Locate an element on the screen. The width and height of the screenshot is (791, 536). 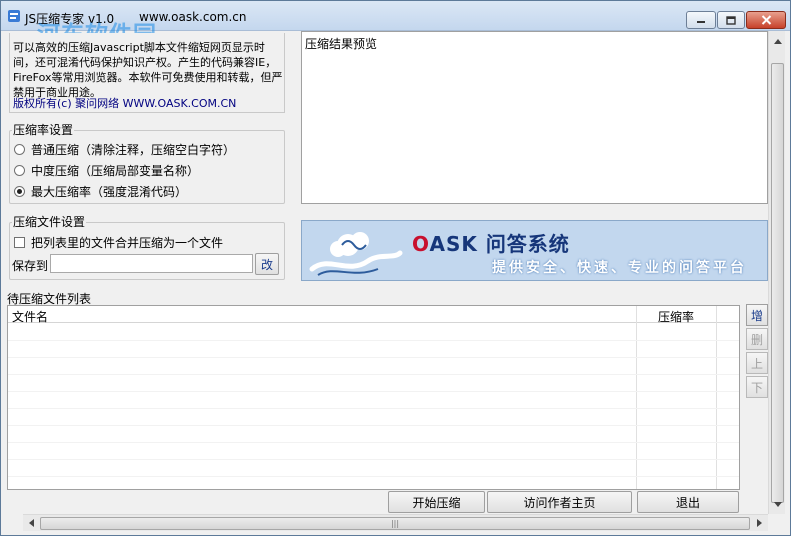
oask-banner: OASK 问答系统 提供安全、快速、专业的问答平台 is located at coordinates (534, 250).